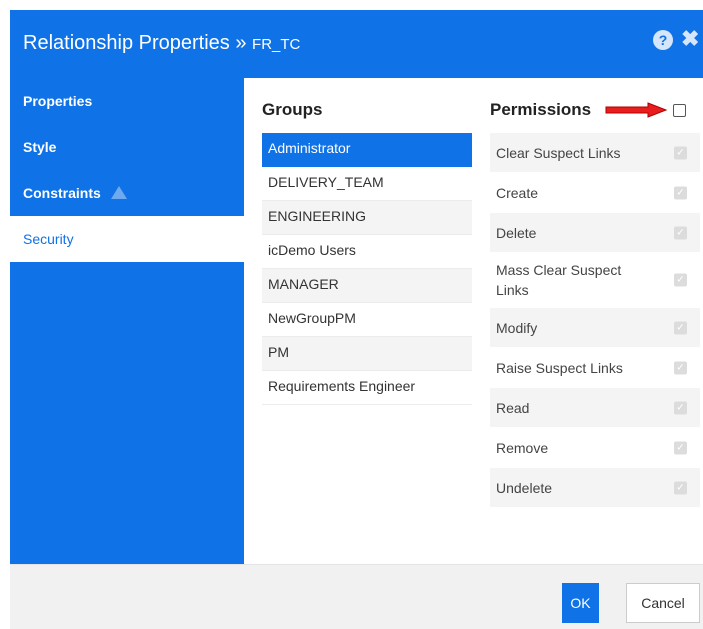 Image resolution: width=703 pixels, height=629 pixels. Describe the element at coordinates (559, 280) in the screenshot. I see `permission-label: Mass Clear Suspect Links` at that location.